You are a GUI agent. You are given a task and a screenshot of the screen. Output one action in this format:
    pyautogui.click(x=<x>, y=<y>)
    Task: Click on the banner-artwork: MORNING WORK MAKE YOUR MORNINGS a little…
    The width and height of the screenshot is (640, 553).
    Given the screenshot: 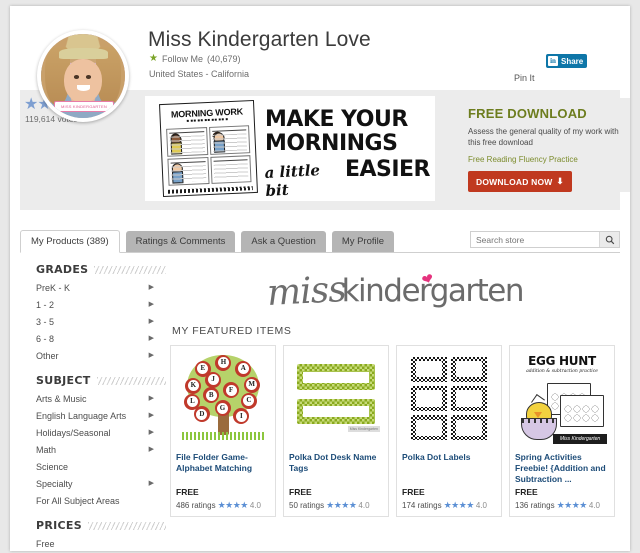 What is the action you would take?
    pyautogui.click(x=290, y=148)
    